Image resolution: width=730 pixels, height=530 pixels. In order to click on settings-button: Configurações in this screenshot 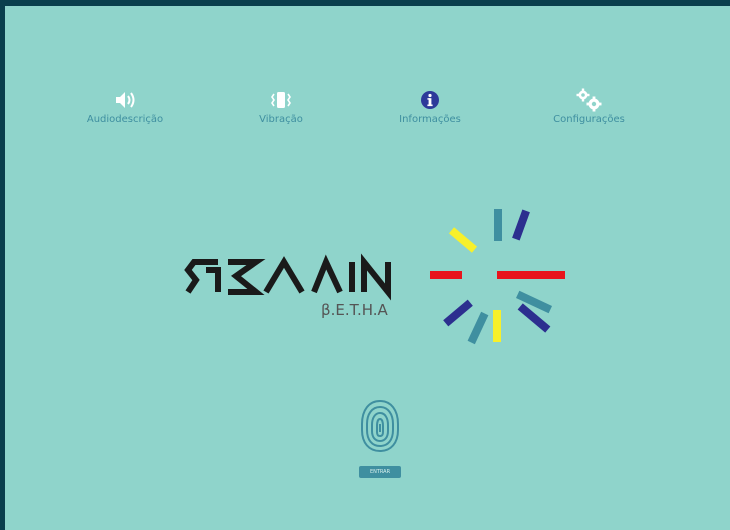, I will do `click(589, 106)`.